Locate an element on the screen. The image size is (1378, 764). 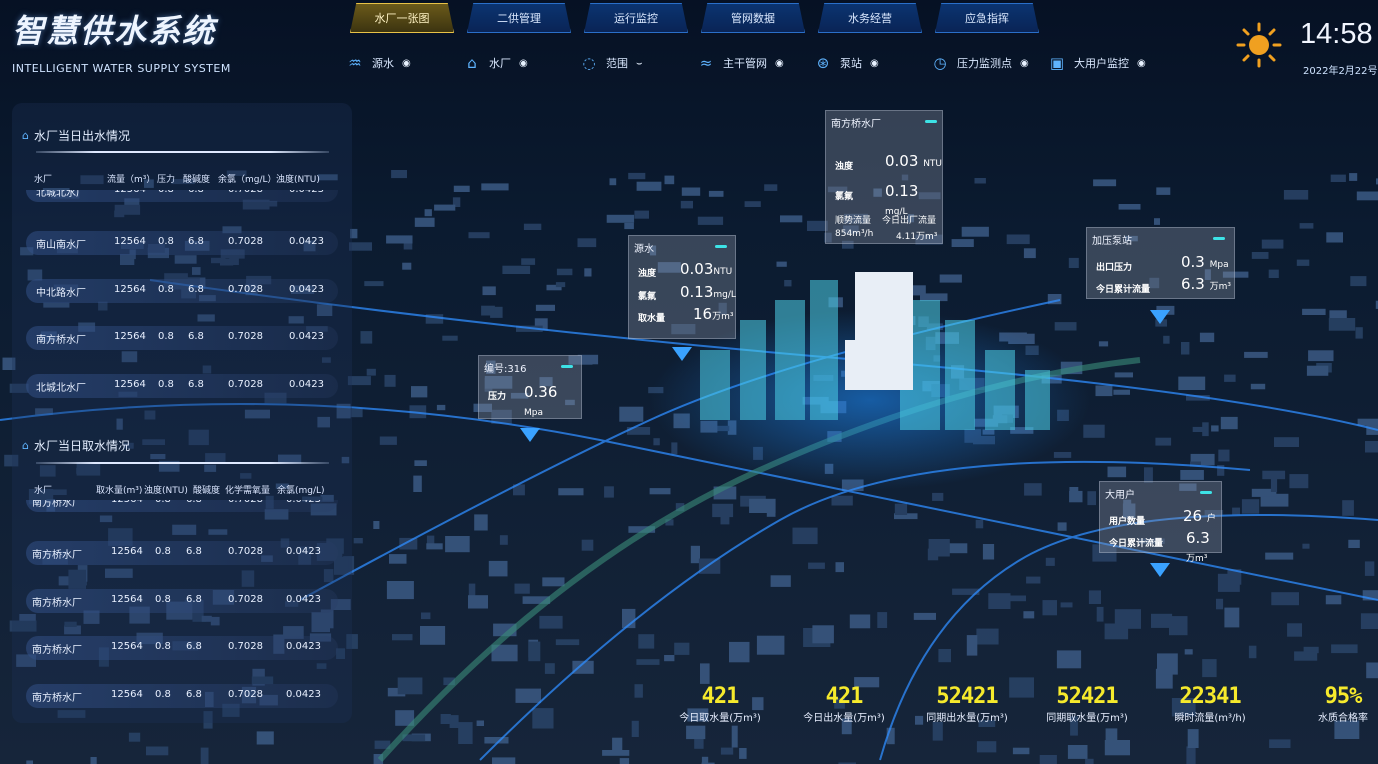
table-cell: 中北路水厂 is located at coordinates (61, 293).